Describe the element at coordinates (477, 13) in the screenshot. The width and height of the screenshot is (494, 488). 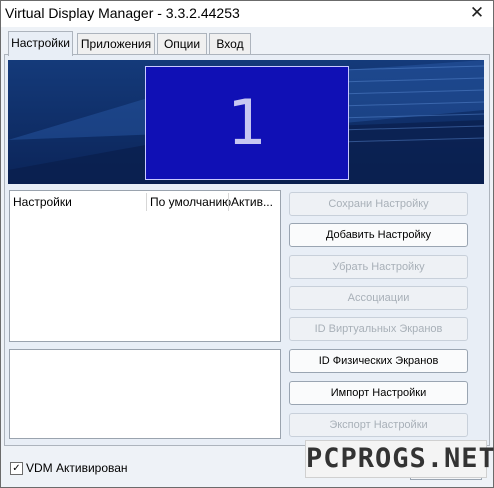
I see `close-icon: ✕` at that location.